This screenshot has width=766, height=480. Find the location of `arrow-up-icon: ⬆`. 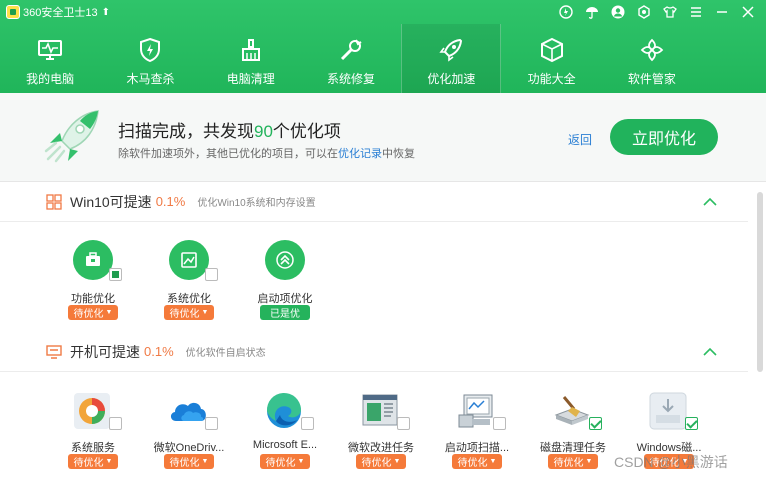

arrow-up-icon: ⬆ is located at coordinates (106, 12).